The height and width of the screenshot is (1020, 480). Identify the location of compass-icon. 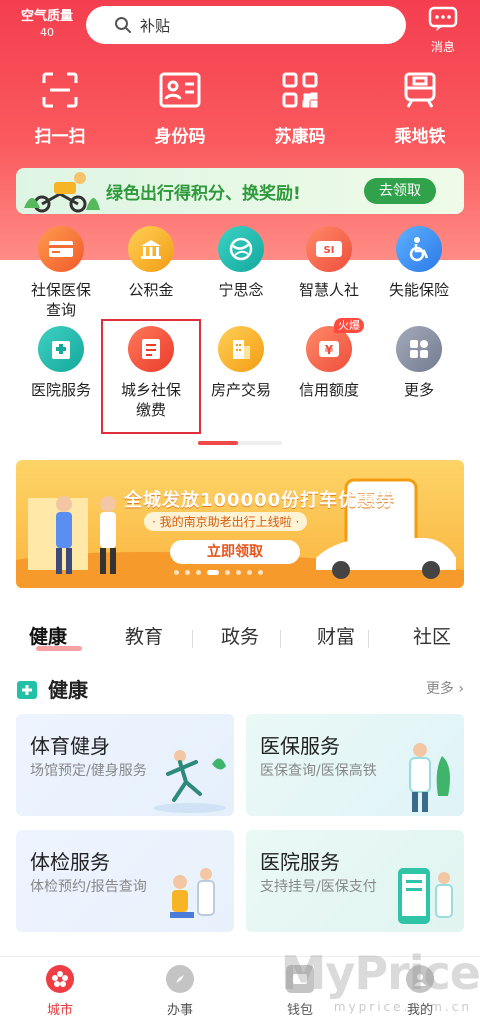
(180, 979).